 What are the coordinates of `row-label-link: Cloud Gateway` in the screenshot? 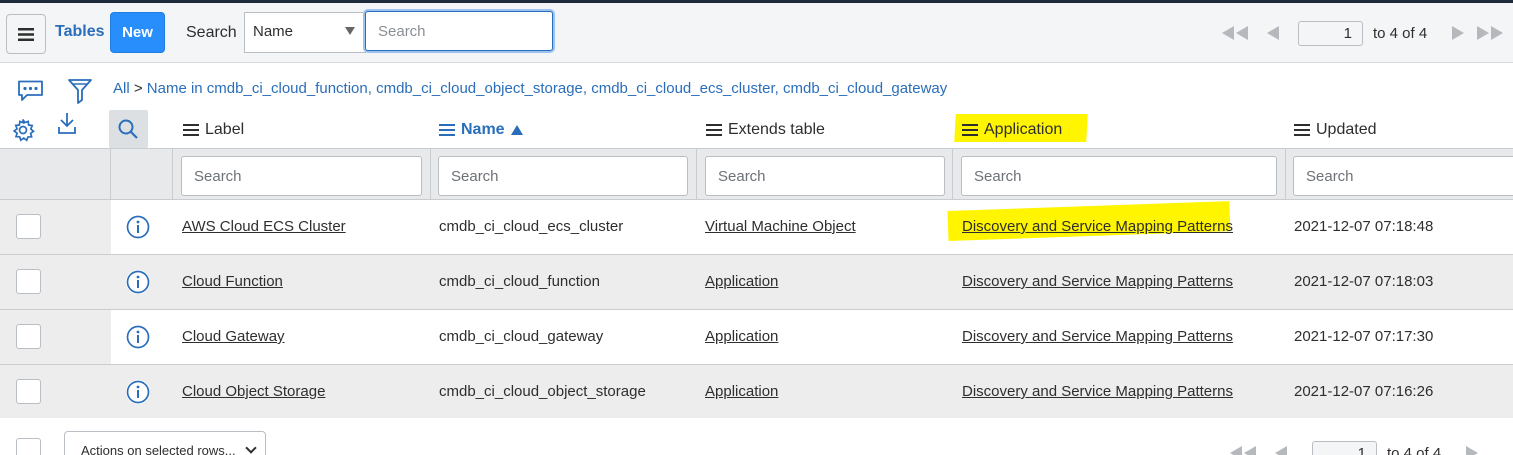 It's located at (233, 336).